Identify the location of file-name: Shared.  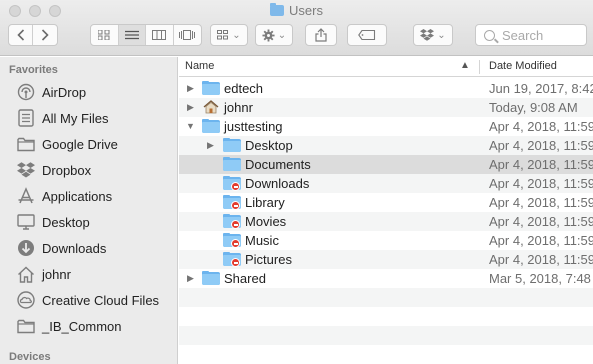
(245, 278).